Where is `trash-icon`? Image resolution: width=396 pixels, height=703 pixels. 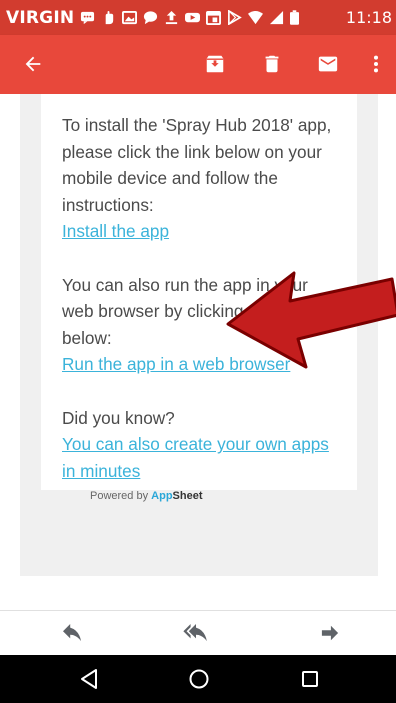 trash-icon is located at coordinates (272, 64).